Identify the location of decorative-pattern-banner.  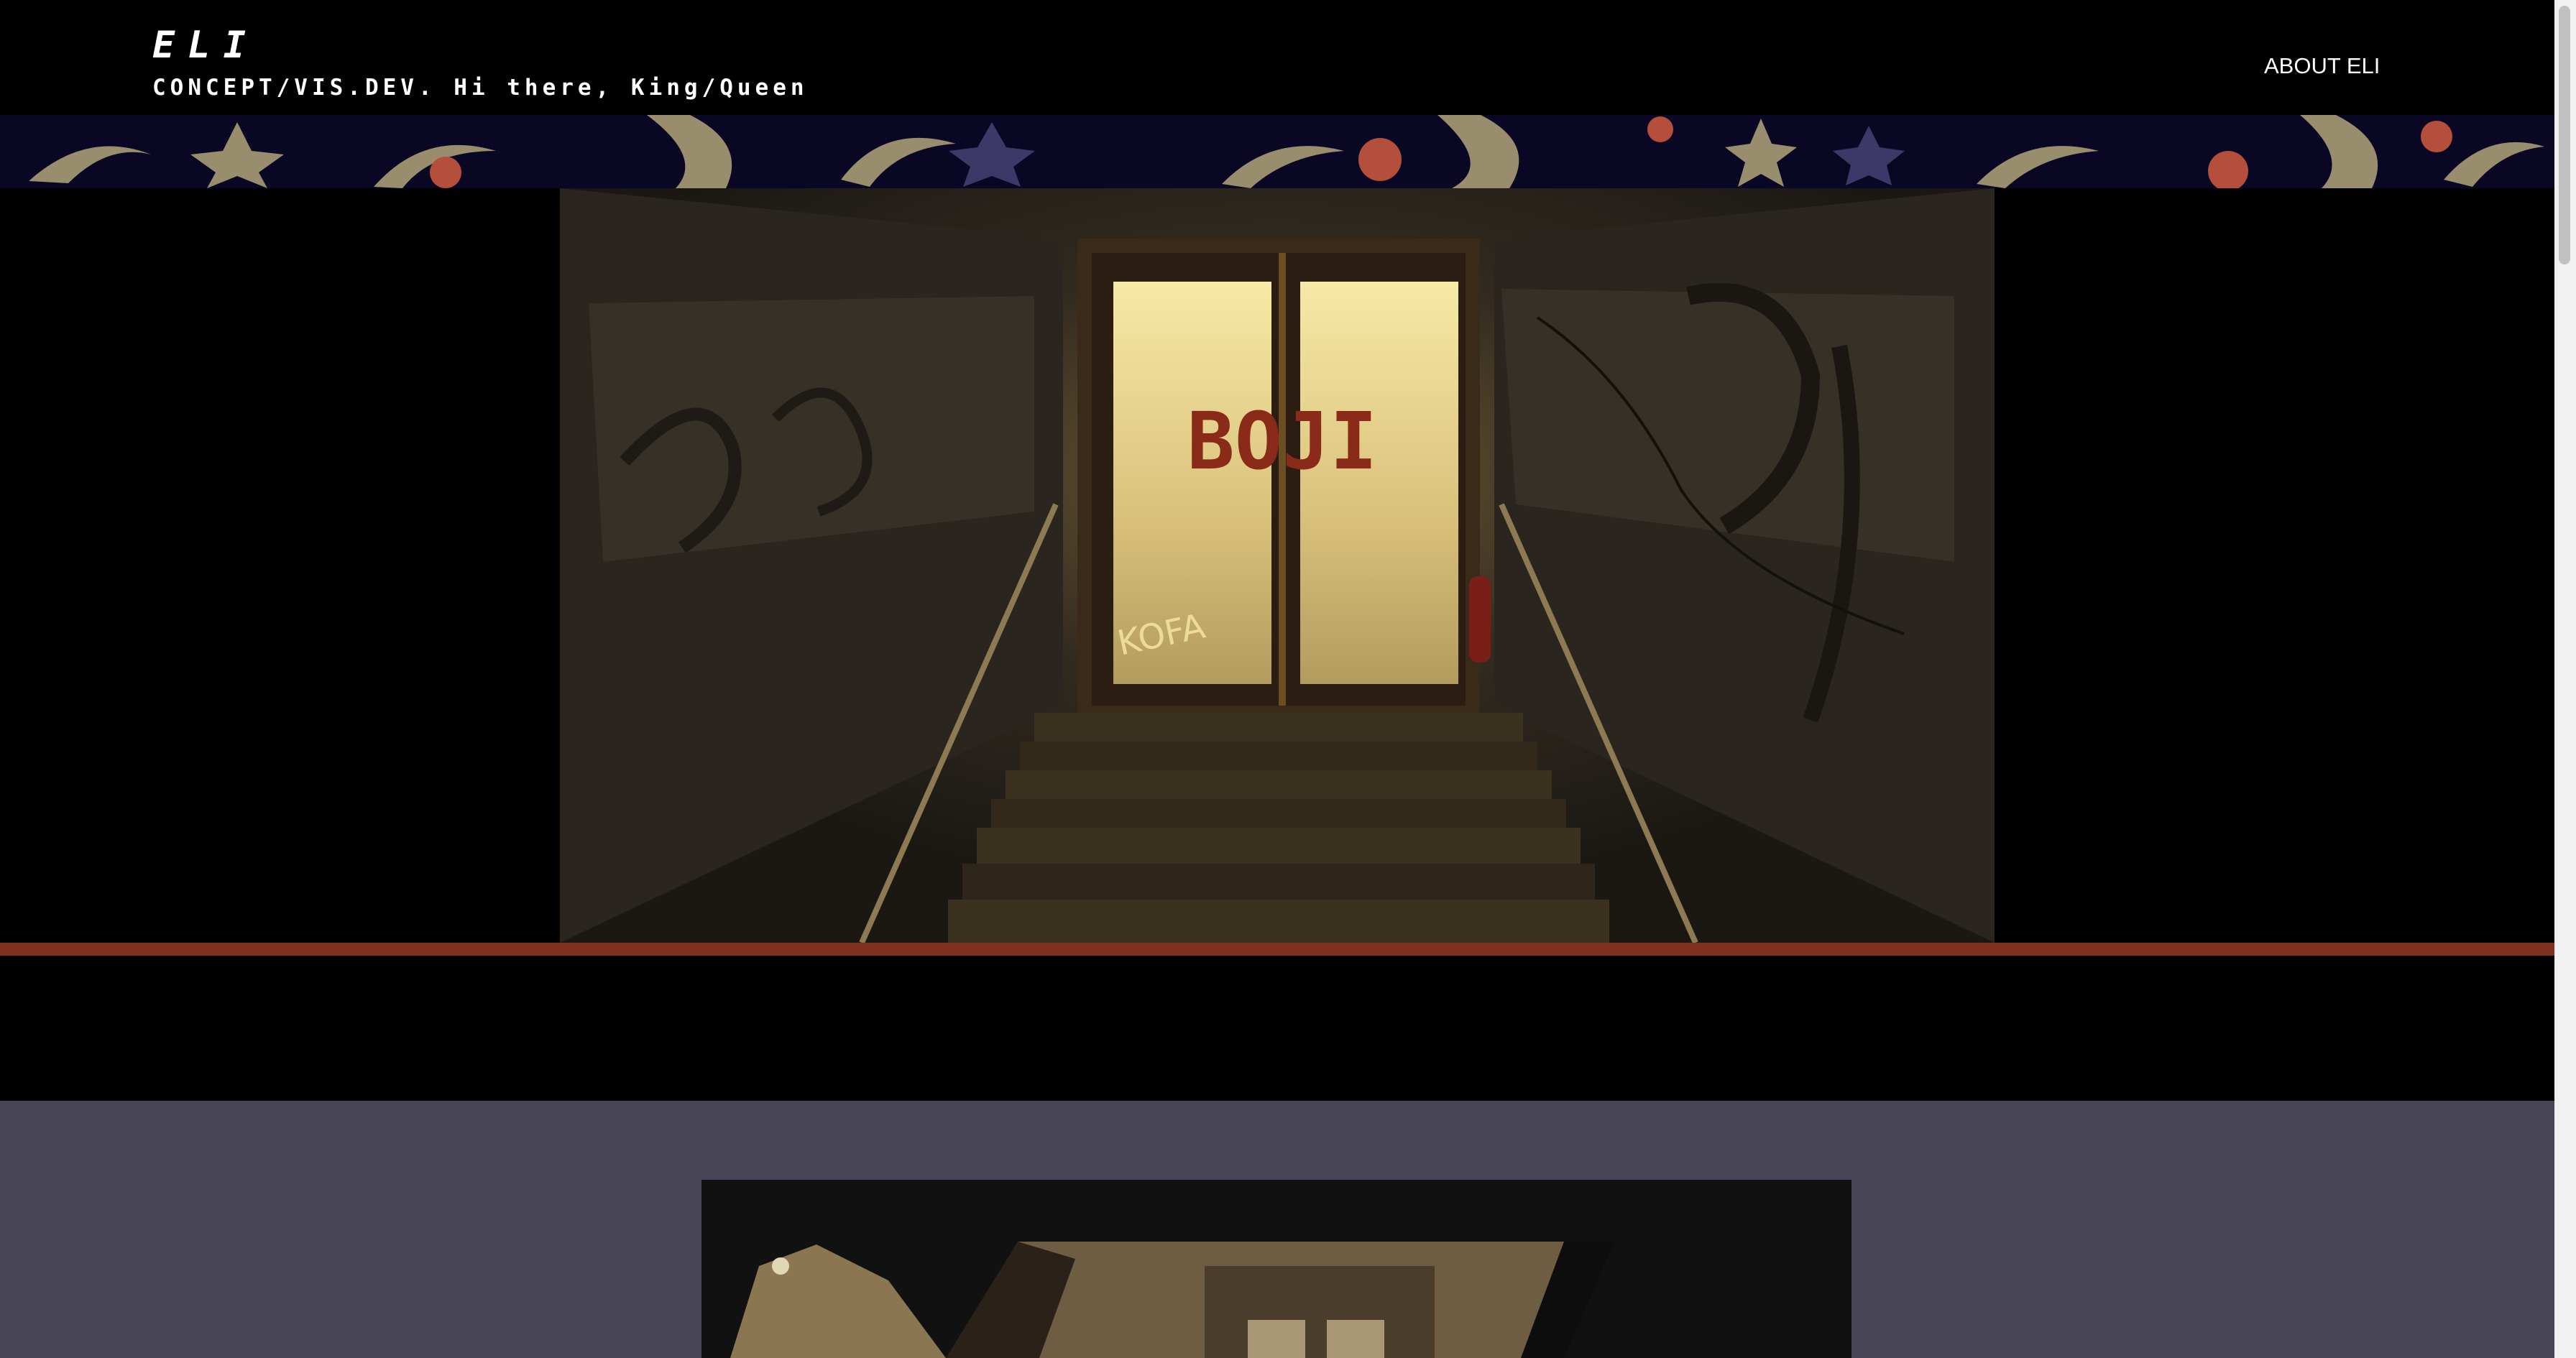
(1277, 151).